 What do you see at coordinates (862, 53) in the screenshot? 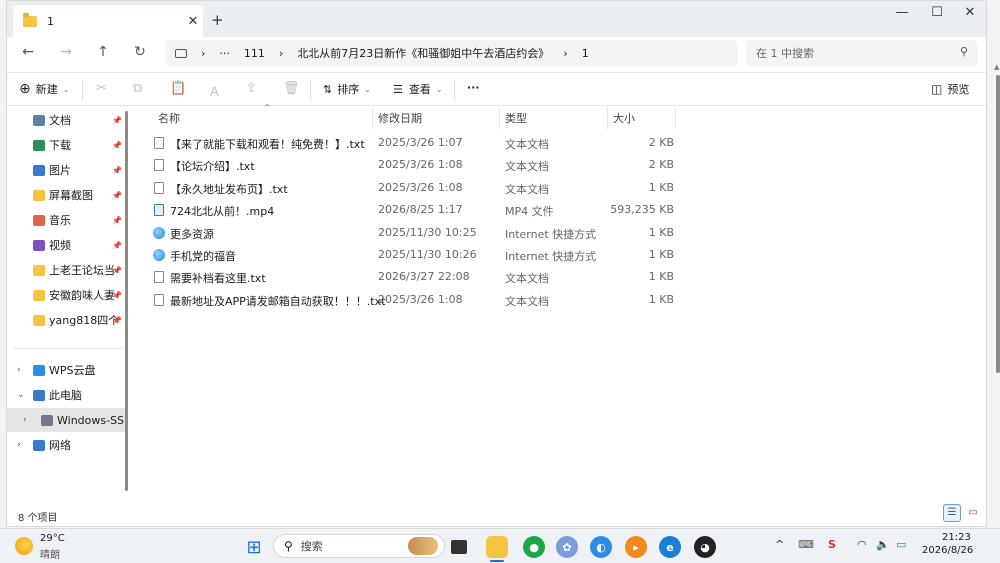
I see `search-input: 在 1 中搜索 ⚲` at bounding box center [862, 53].